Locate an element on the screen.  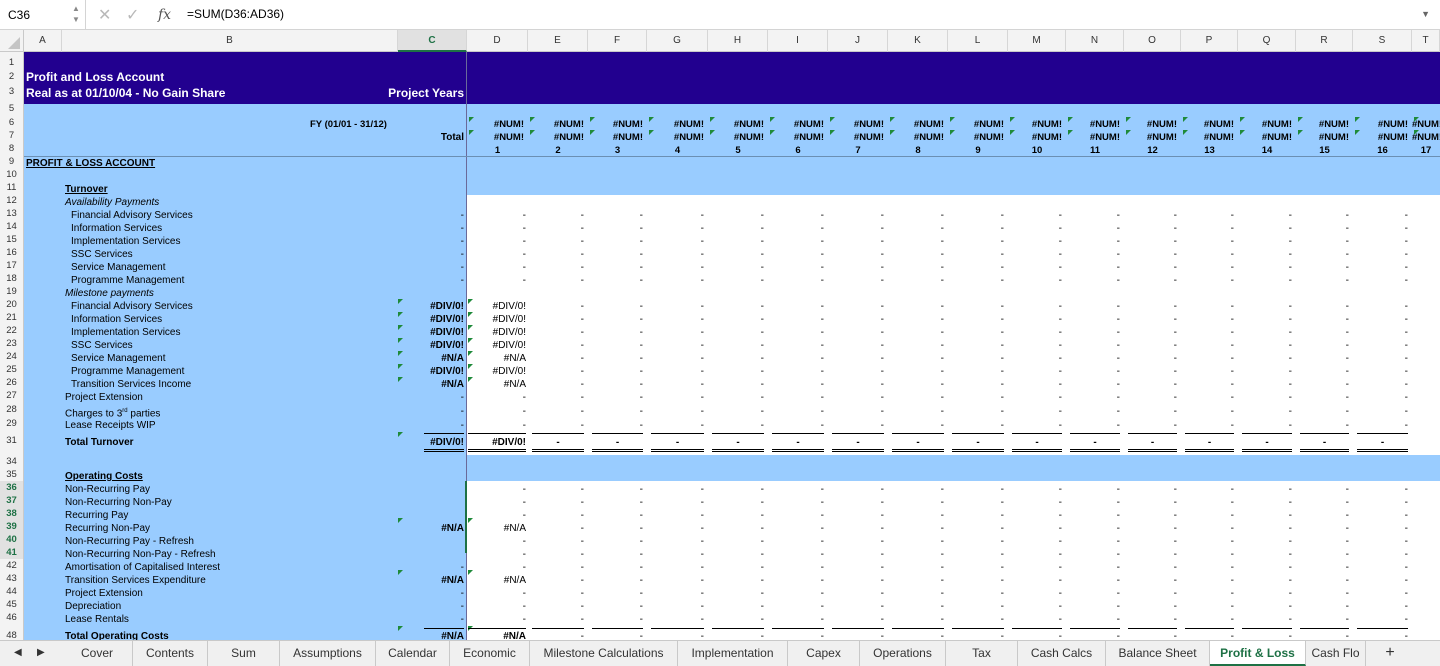
row-header-22: 22 is located at coordinates (11, 330).